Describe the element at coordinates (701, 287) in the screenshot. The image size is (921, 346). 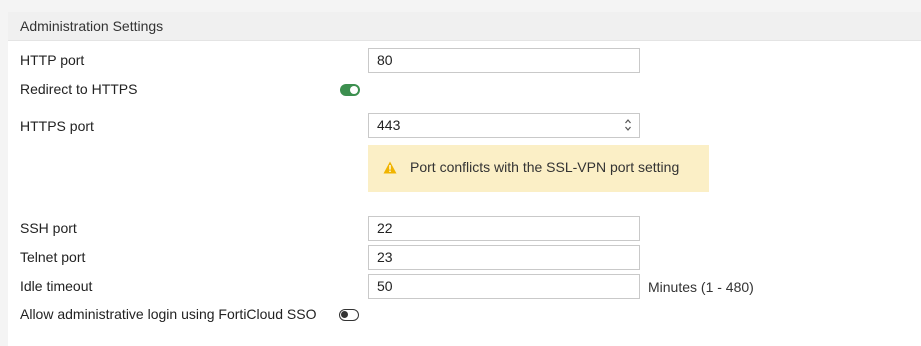
I see `idle-timeout-units: Minutes (1 - 480)` at that location.